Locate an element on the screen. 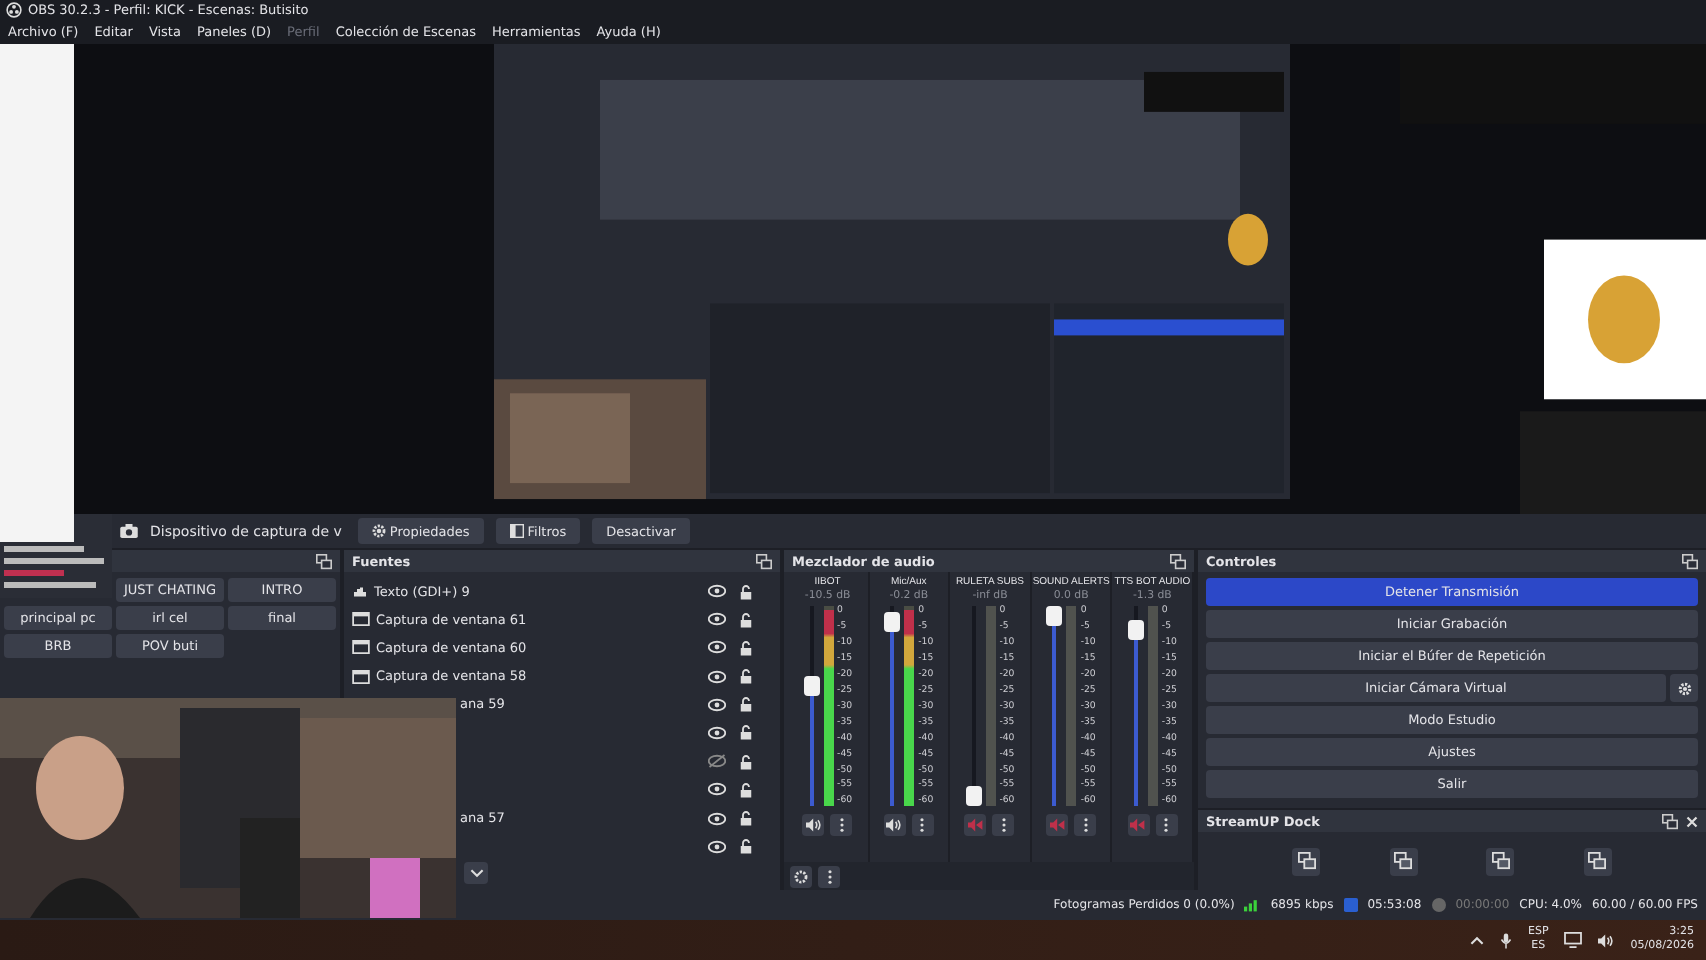  mixer-settings-button is located at coordinates (801, 876).